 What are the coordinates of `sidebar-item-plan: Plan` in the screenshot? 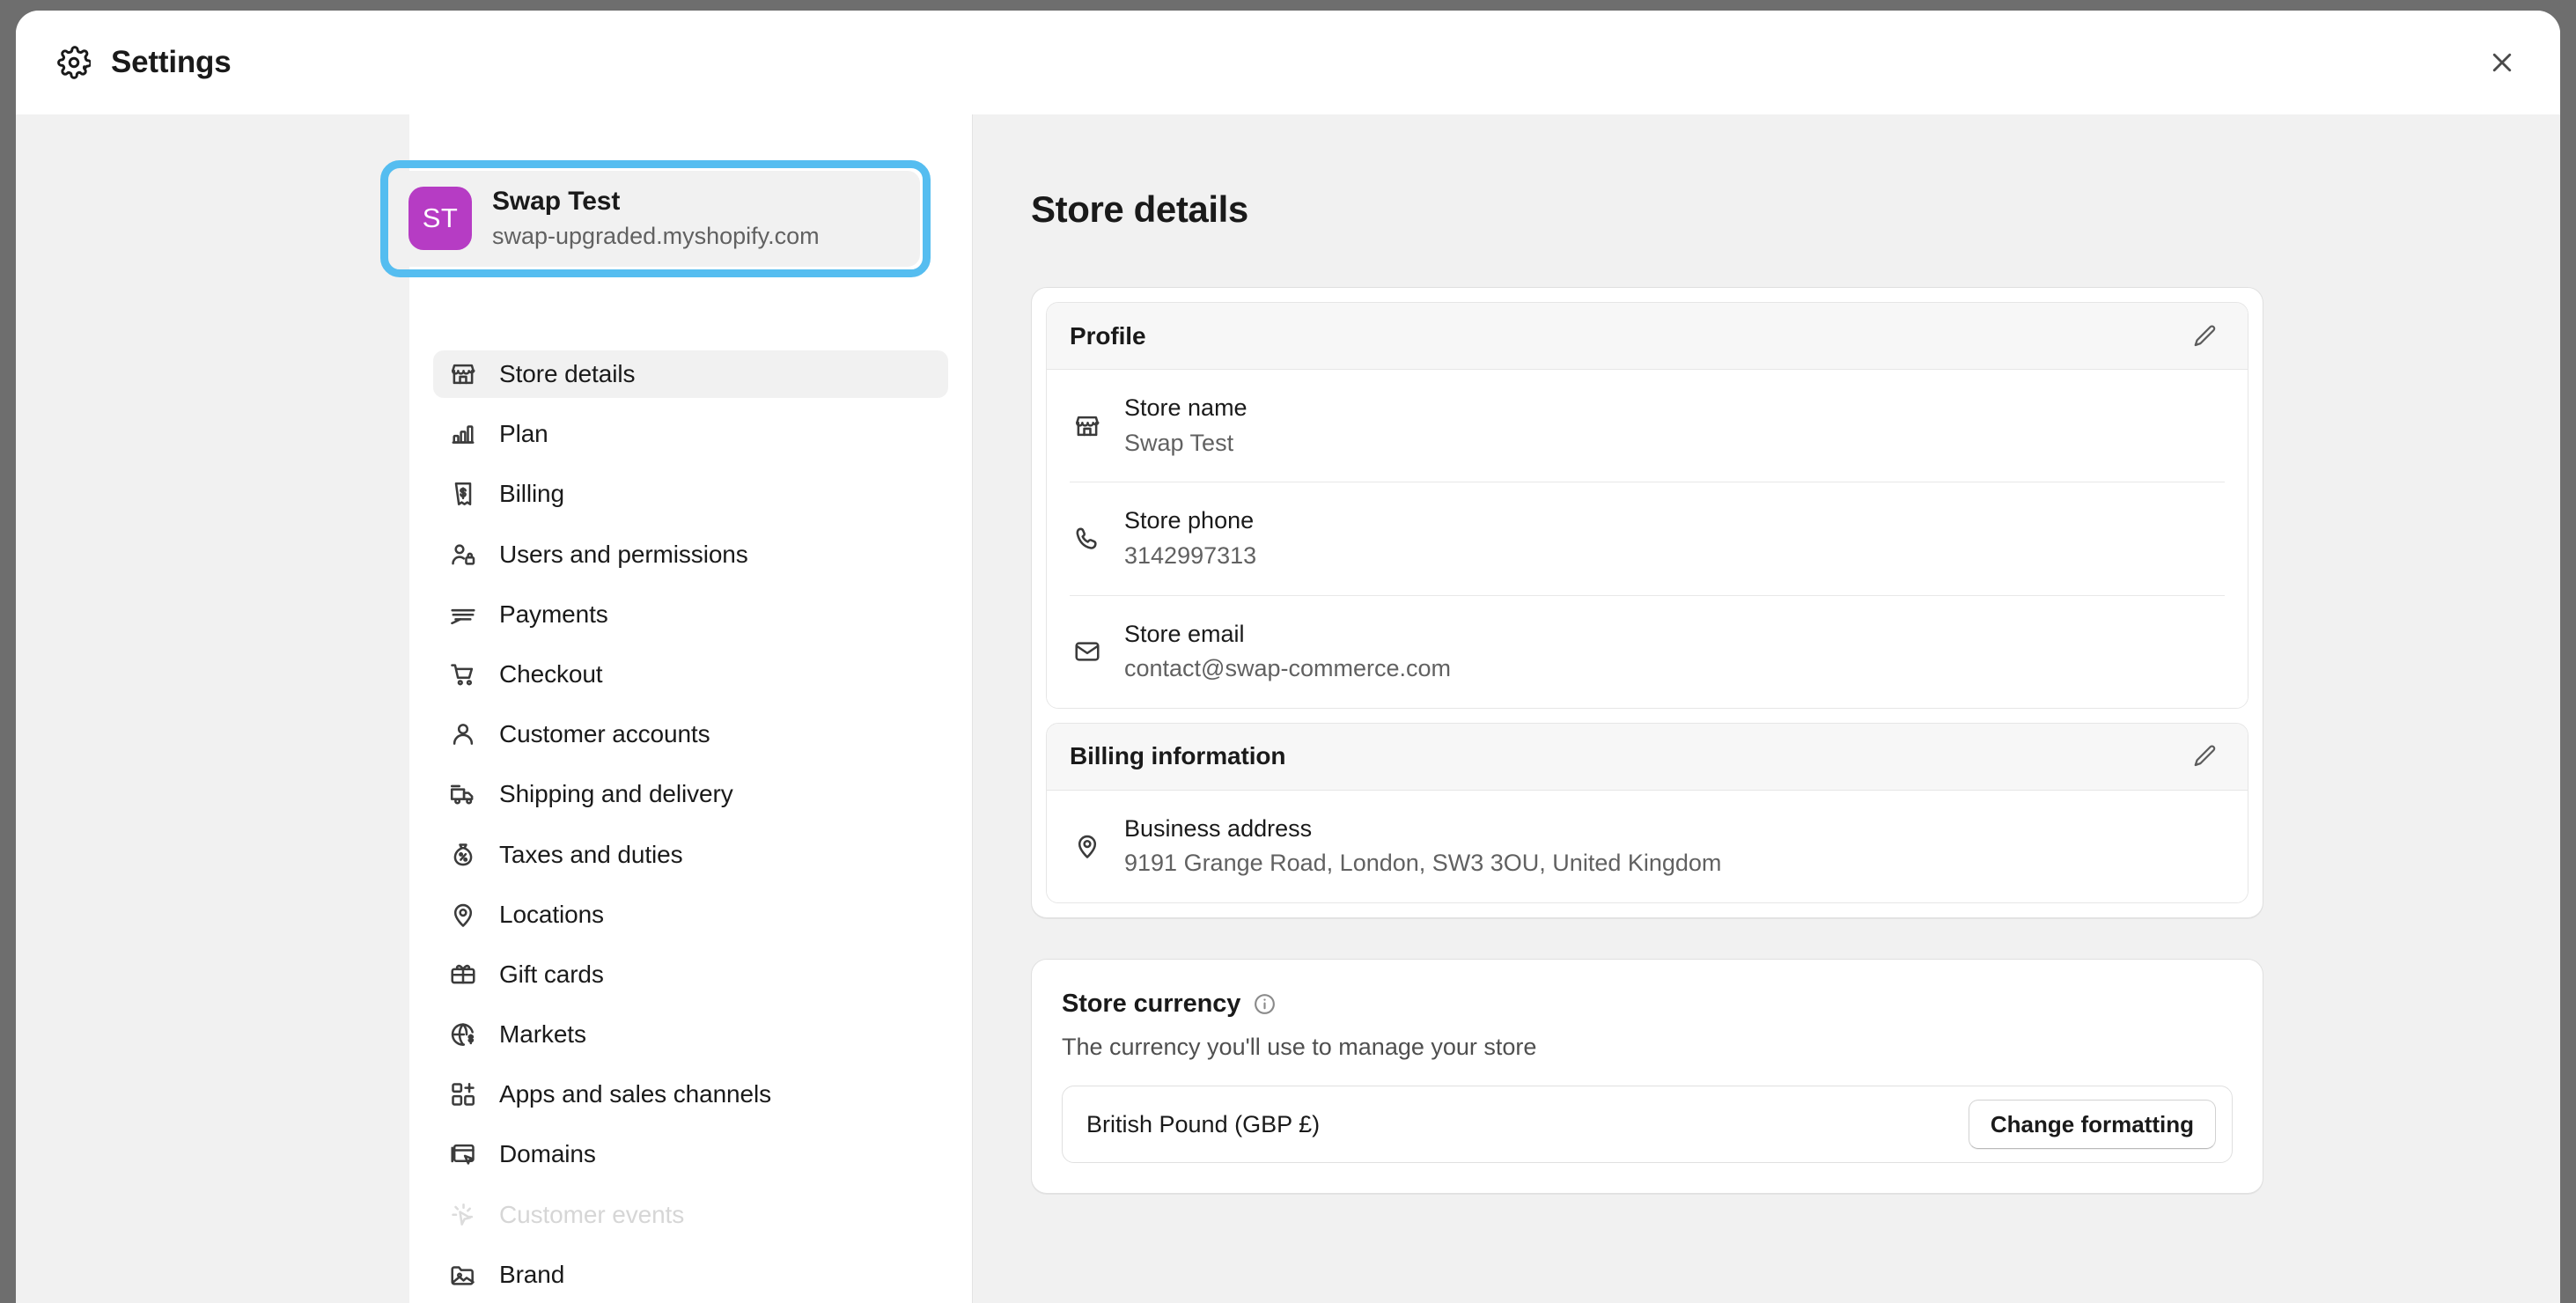 It's located at (691, 434).